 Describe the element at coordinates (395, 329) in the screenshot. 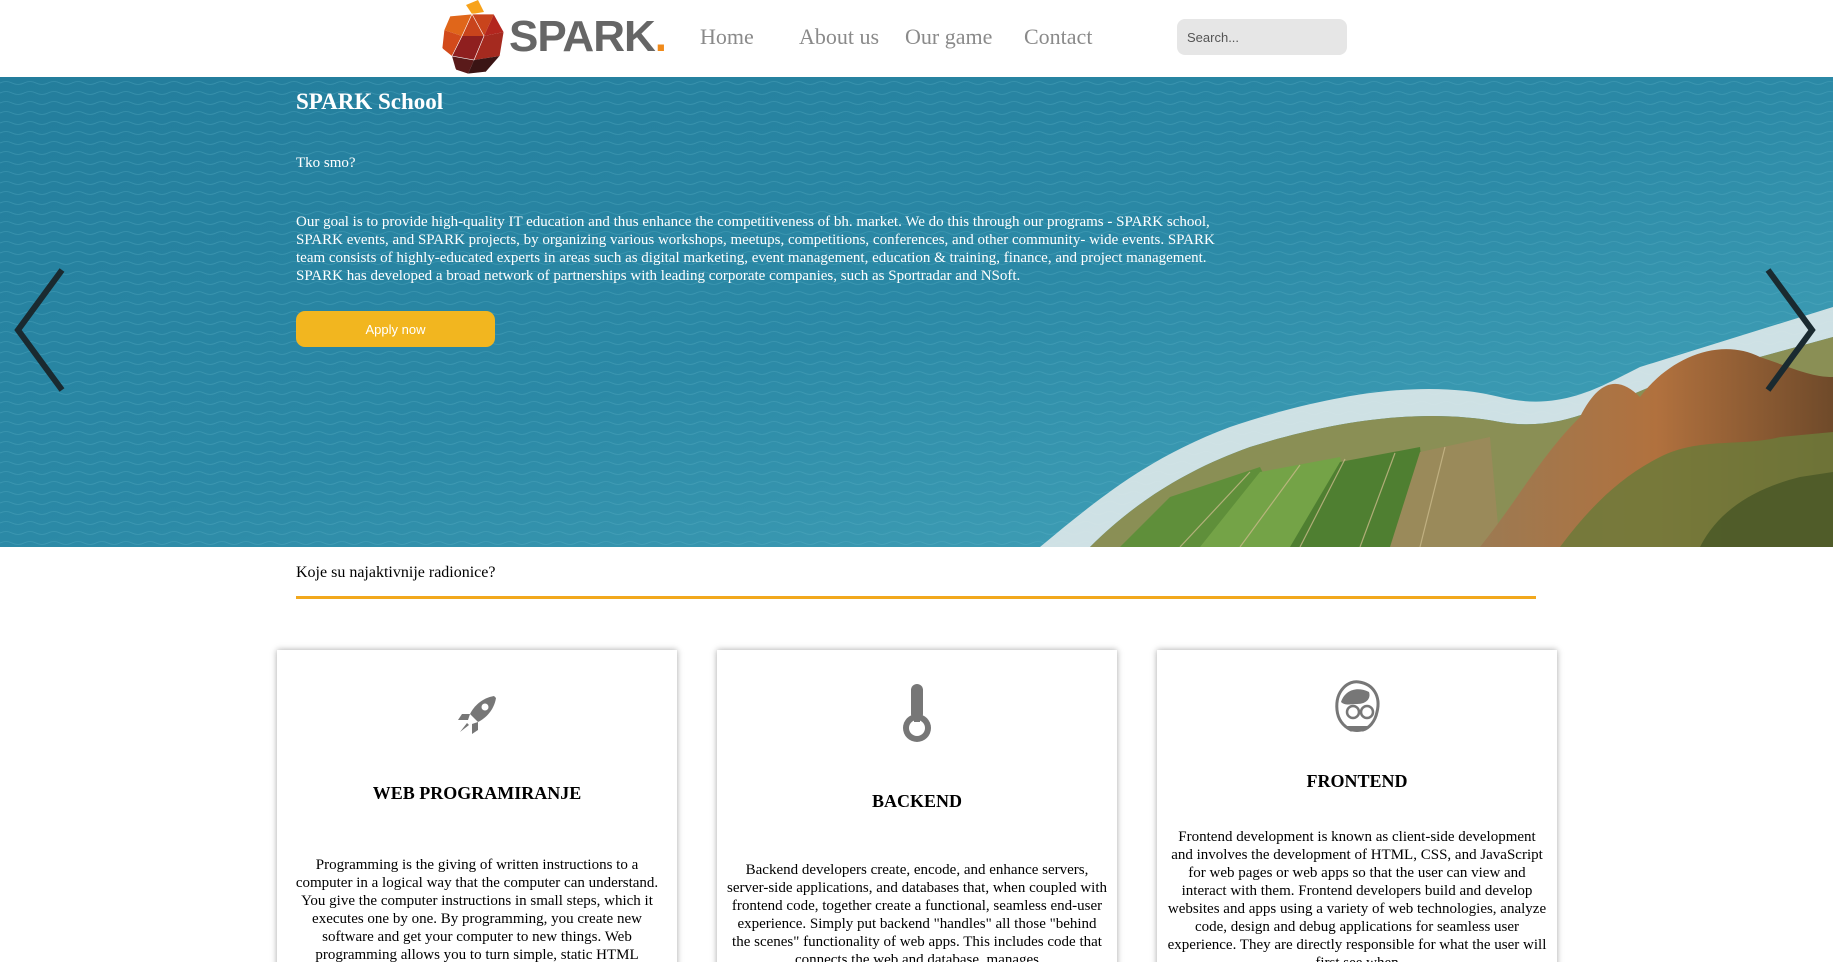

I see `apply-now-button: Apply now` at that location.